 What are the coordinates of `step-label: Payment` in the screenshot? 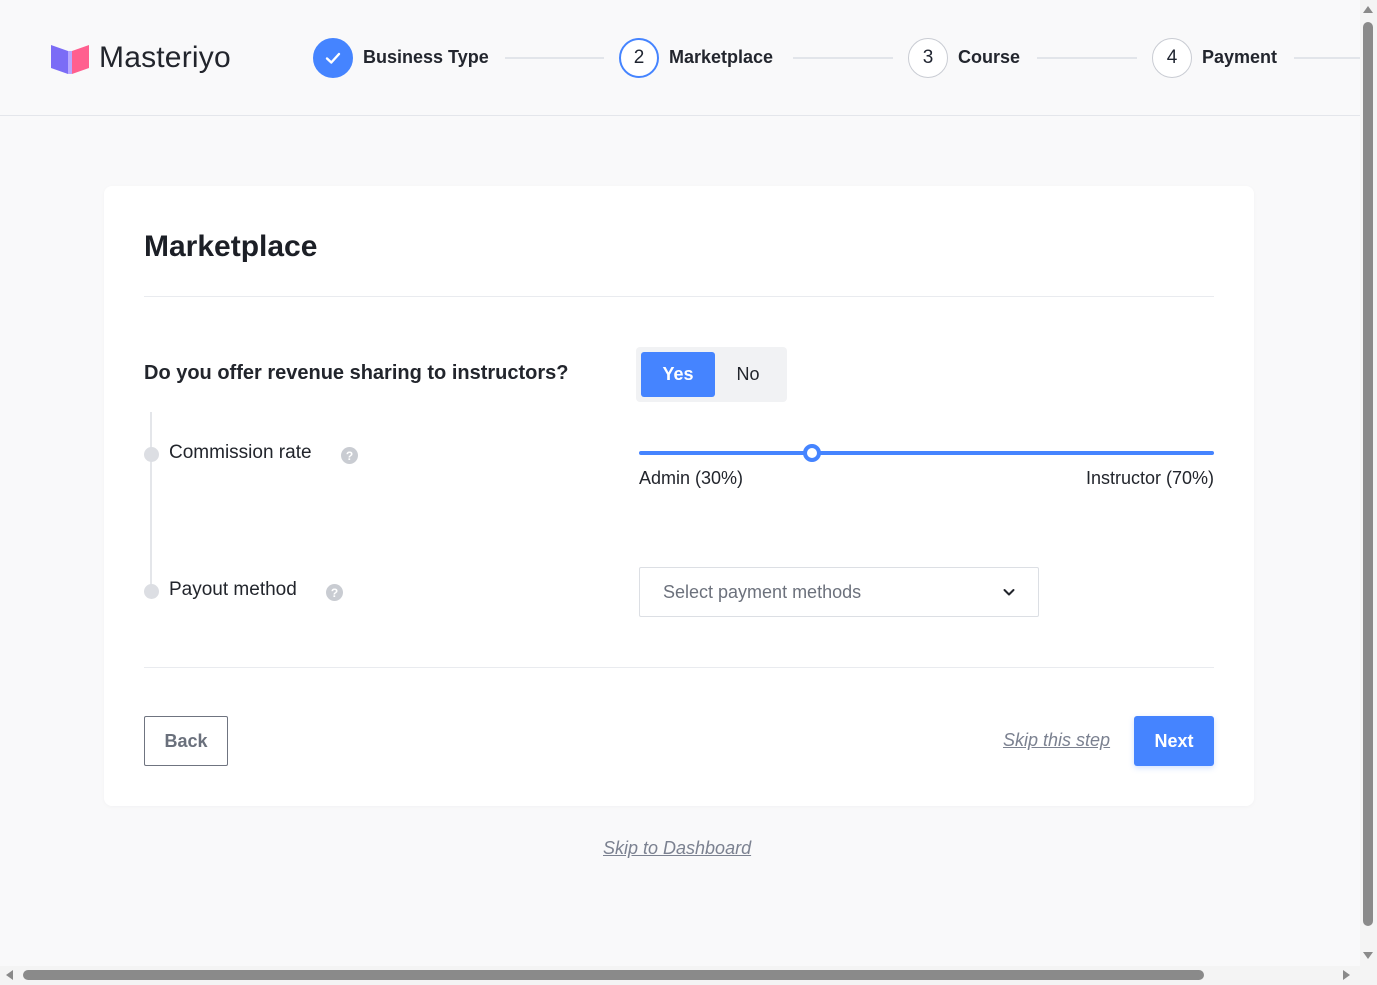 It's located at (1240, 57).